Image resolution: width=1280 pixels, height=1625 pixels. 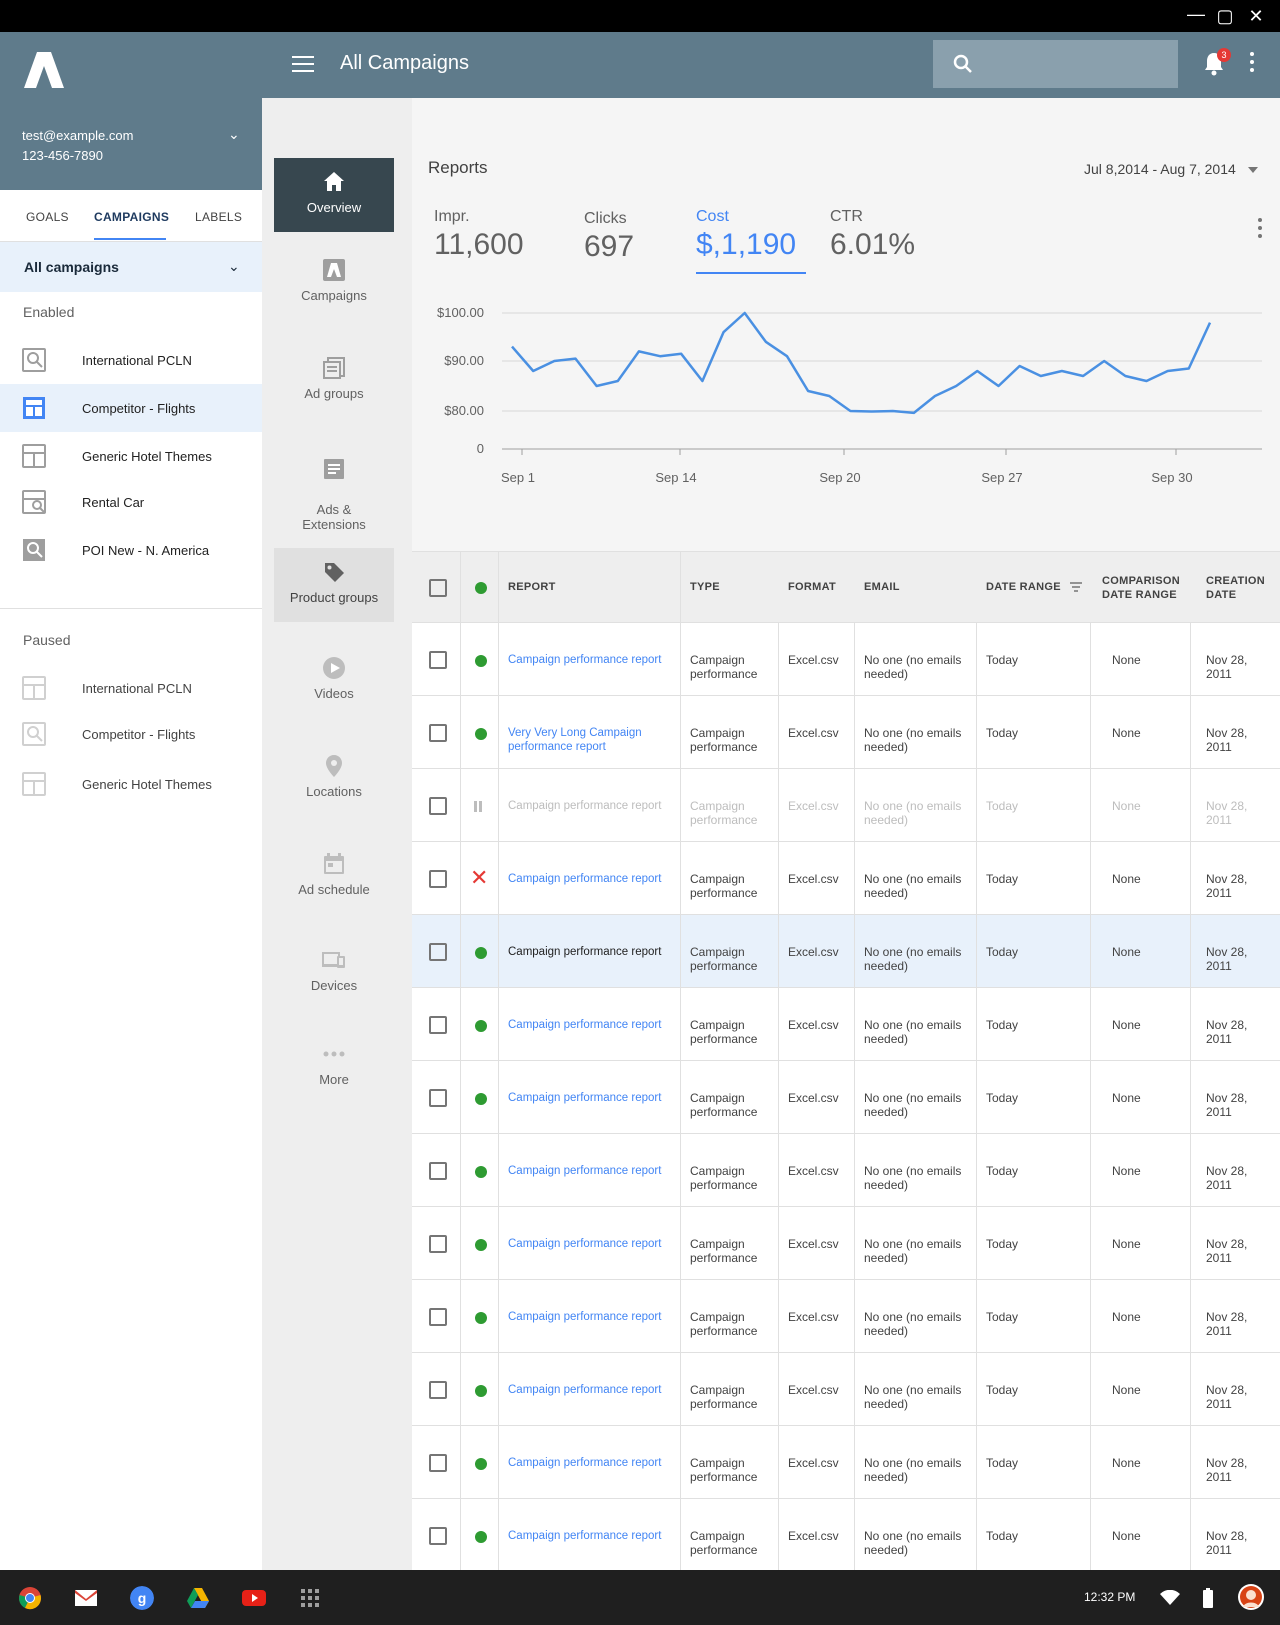 What do you see at coordinates (1076, 587) in the screenshot?
I see `filter-icon` at bounding box center [1076, 587].